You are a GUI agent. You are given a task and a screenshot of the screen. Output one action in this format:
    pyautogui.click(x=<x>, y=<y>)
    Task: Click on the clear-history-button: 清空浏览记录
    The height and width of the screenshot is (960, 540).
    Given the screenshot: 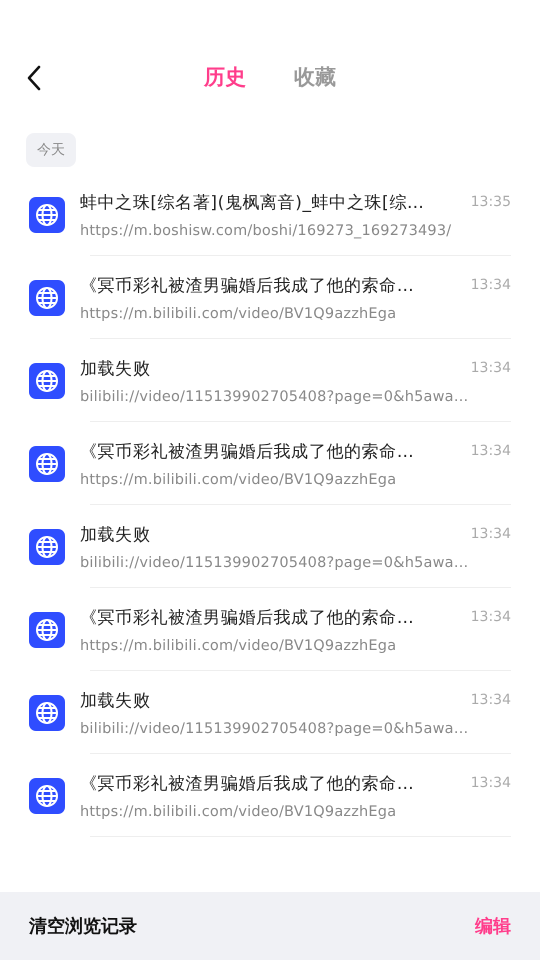 What is the action you would take?
    pyautogui.click(x=83, y=926)
    